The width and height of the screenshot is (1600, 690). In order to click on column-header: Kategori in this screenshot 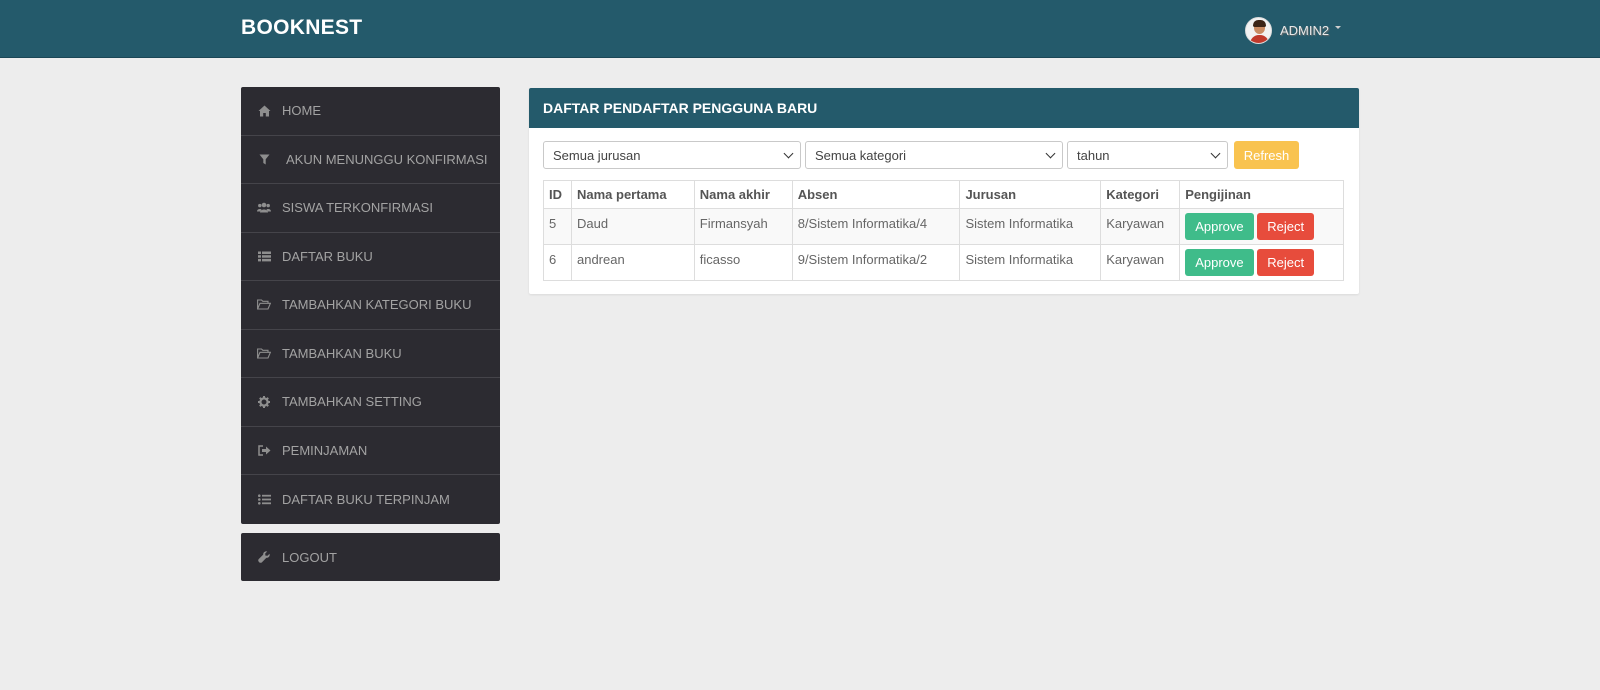, I will do `click(1140, 194)`.